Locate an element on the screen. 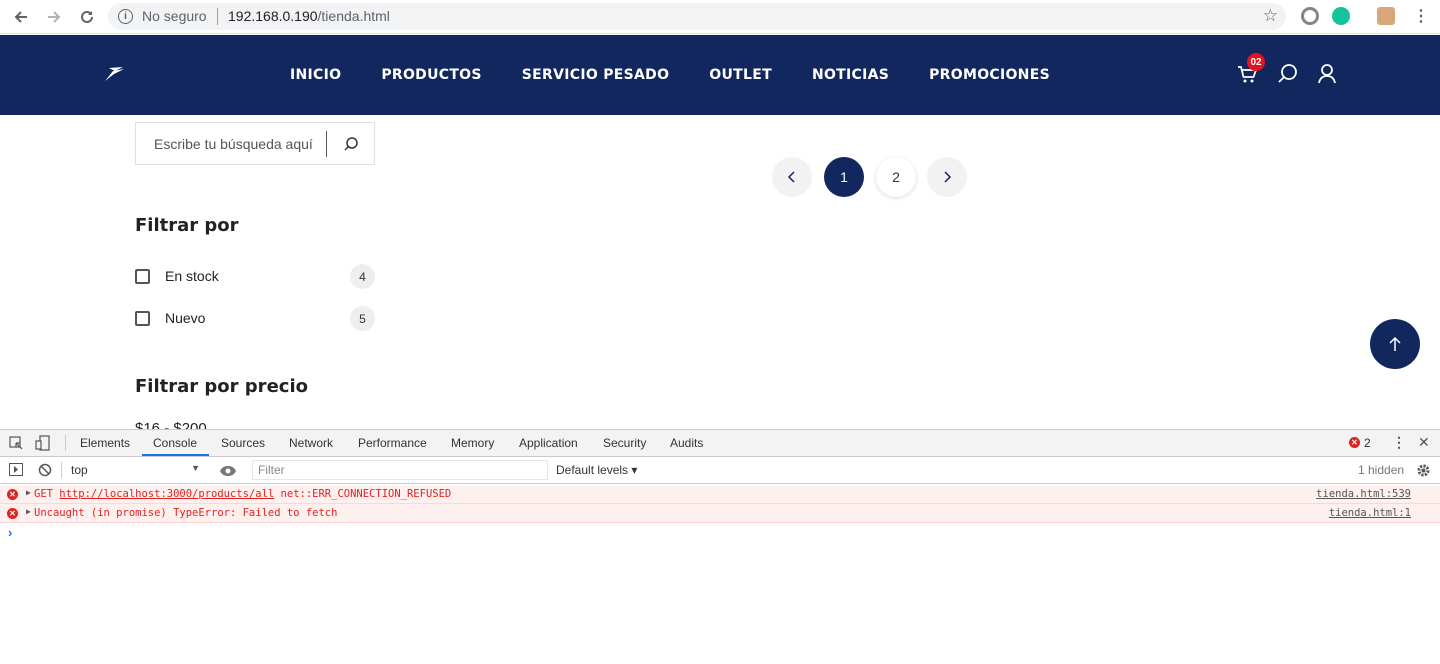  error-count-icon: ✕ is located at coordinates (1354, 442).